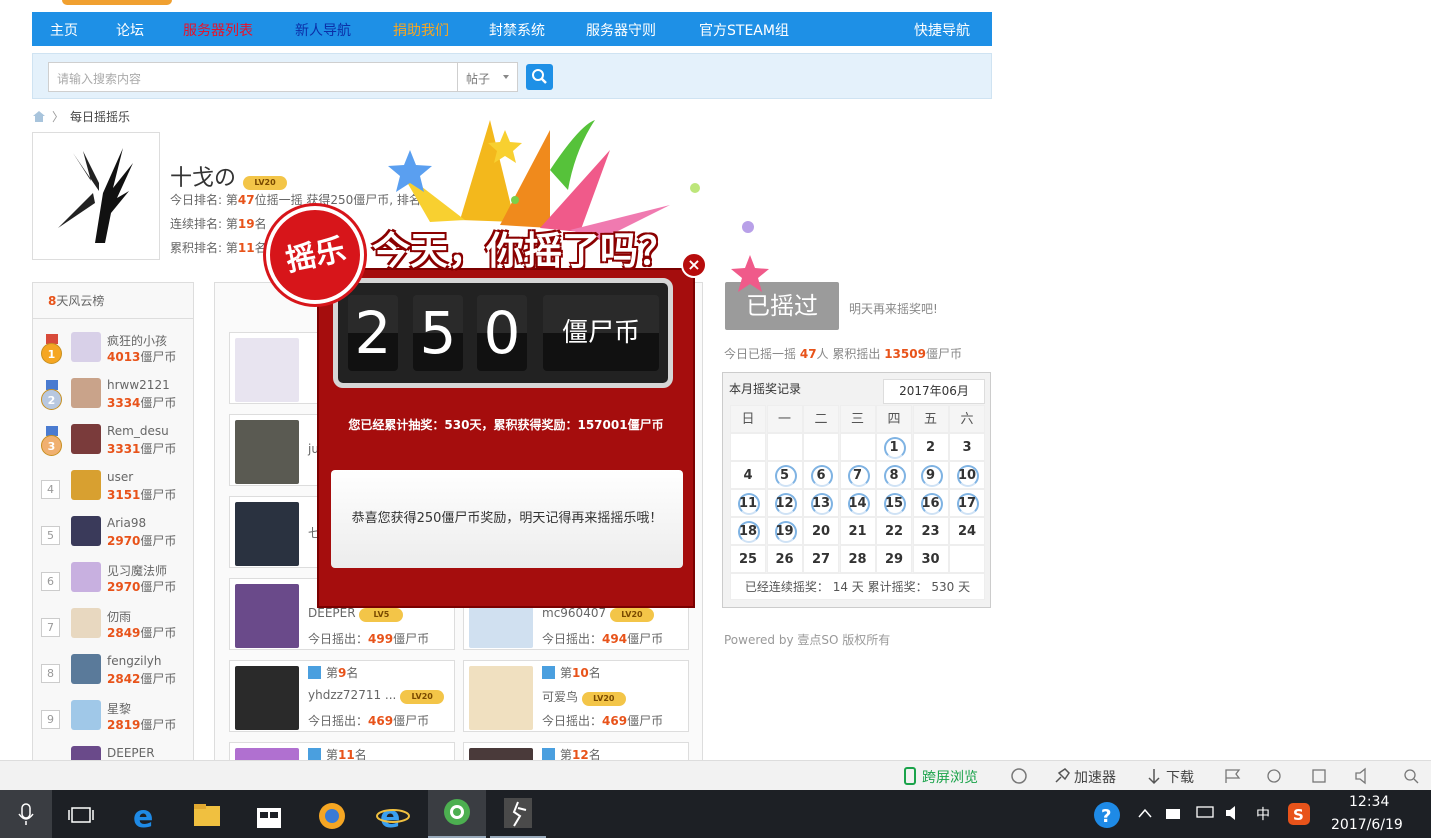 The image size is (1431, 838). I want to click on ie-mode-icon, so click(1274, 776).